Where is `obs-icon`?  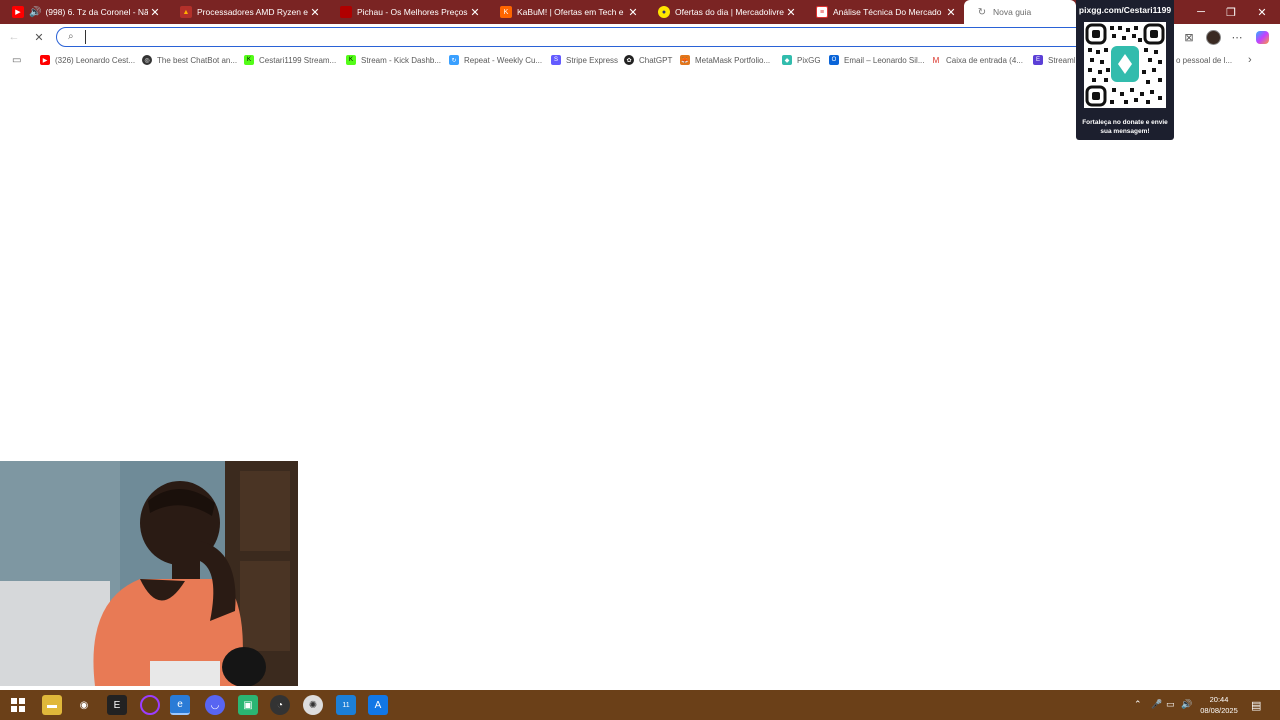
obs-icon is located at coordinates (150, 705).